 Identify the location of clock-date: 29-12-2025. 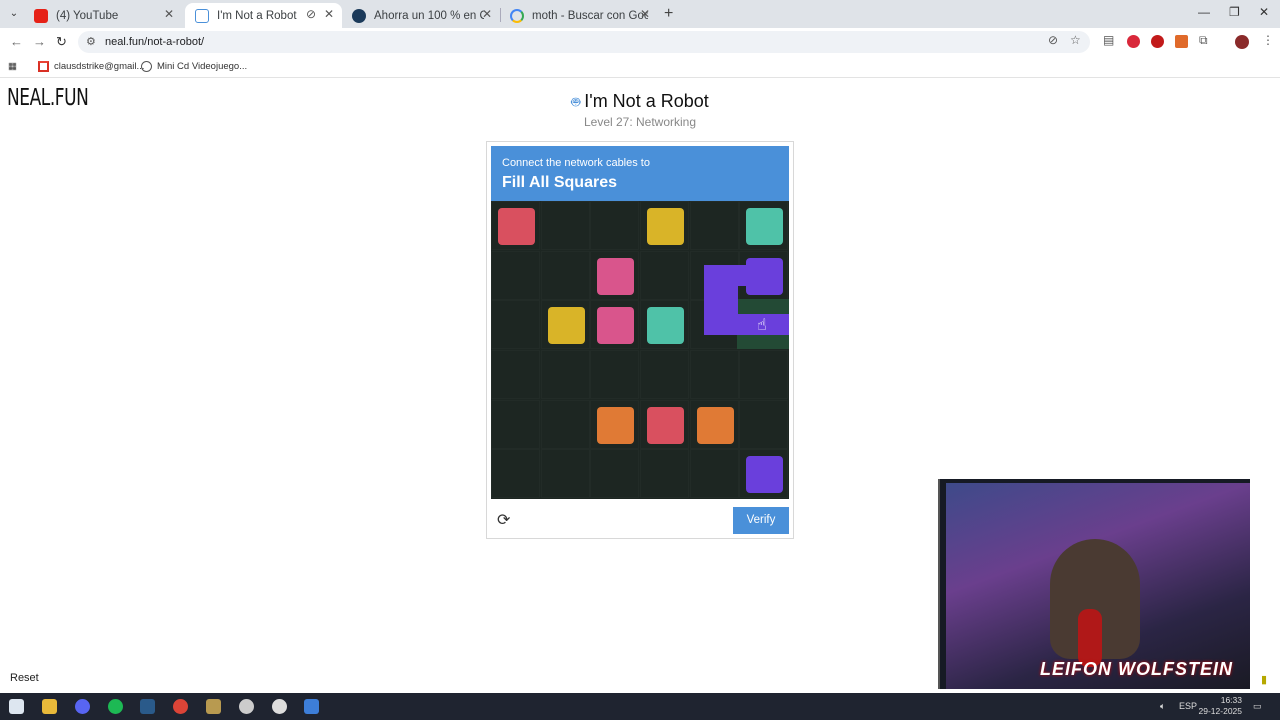
(1220, 711).